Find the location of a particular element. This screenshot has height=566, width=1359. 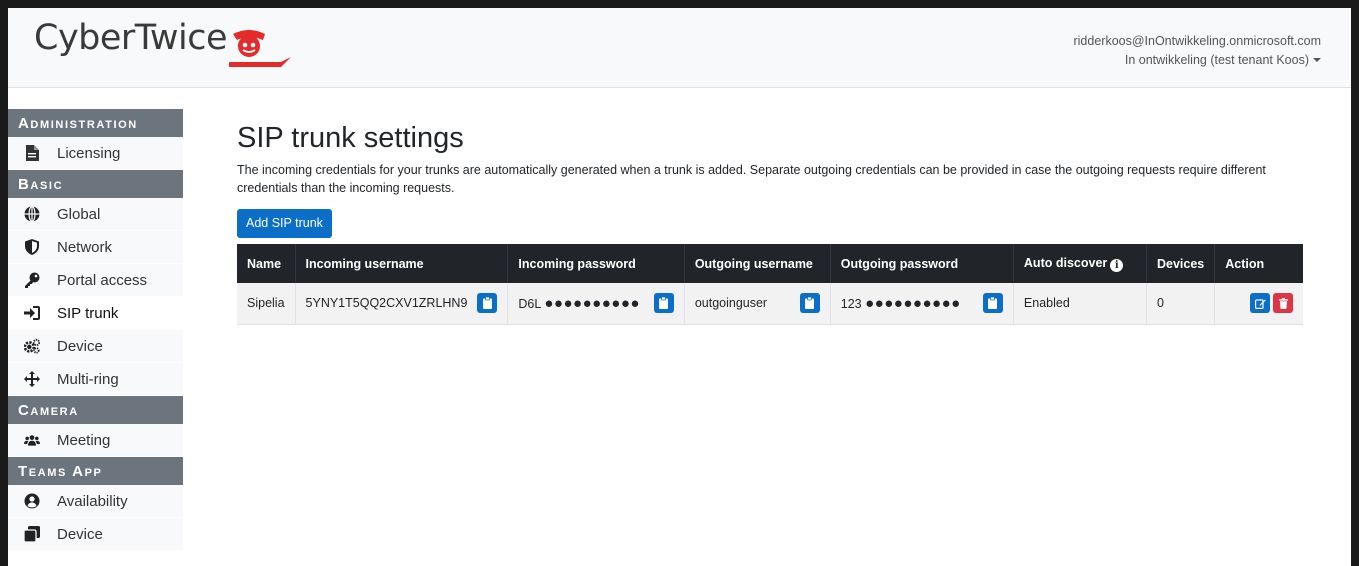

incoming-username: 5YNY1T5QQ2CXV1ZRLHN9 is located at coordinates (386, 303).